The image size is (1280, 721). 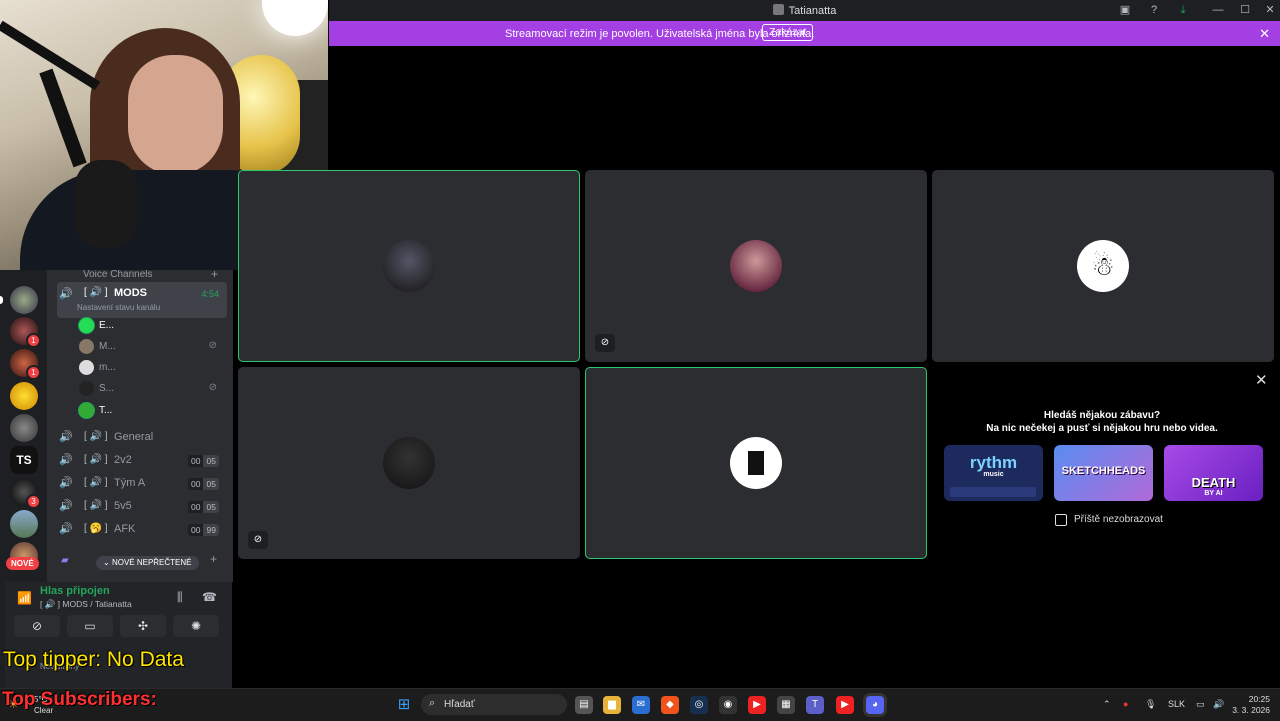 What do you see at coordinates (154, 389) in the screenshot?
I see `voice-user: S... ⊘` at bounding box center [154, 389].